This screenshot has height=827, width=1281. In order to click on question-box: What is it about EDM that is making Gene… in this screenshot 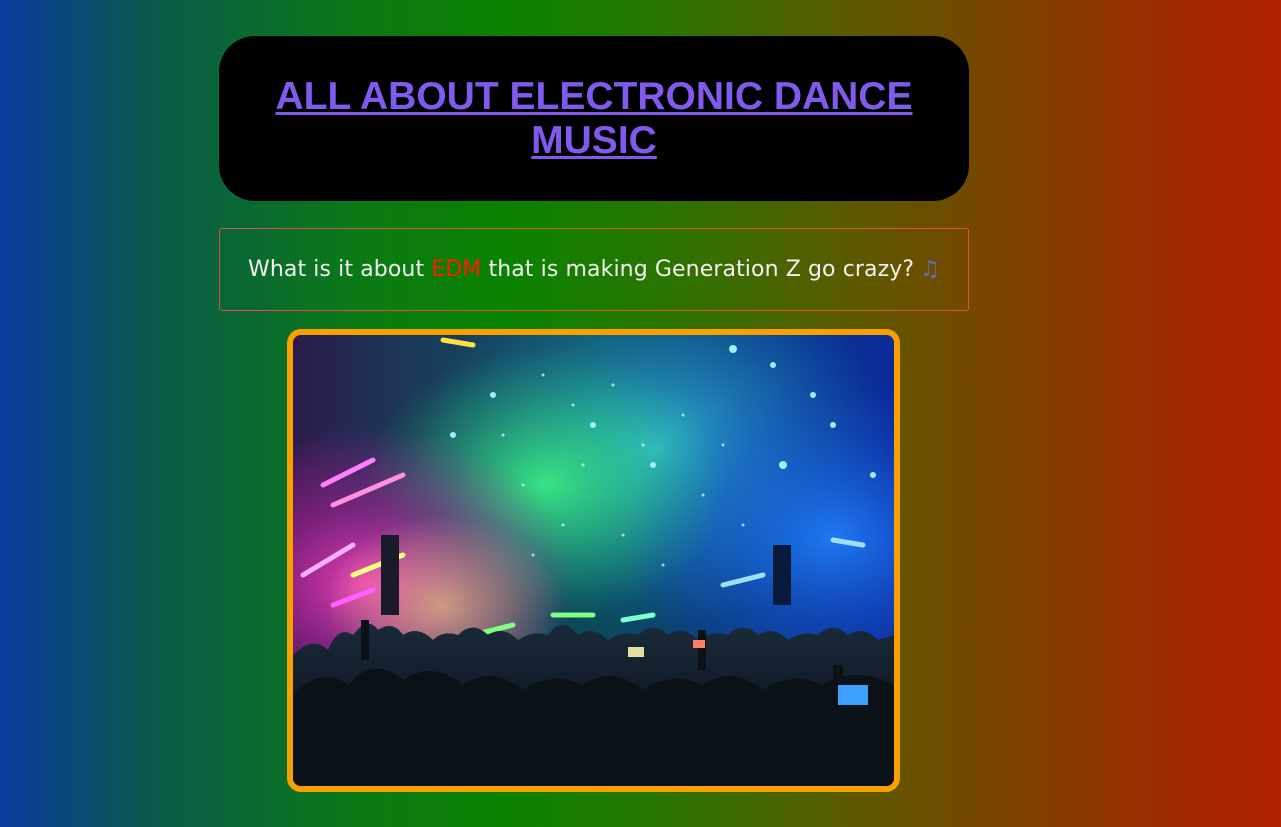, I will do `click(594, 269)`.